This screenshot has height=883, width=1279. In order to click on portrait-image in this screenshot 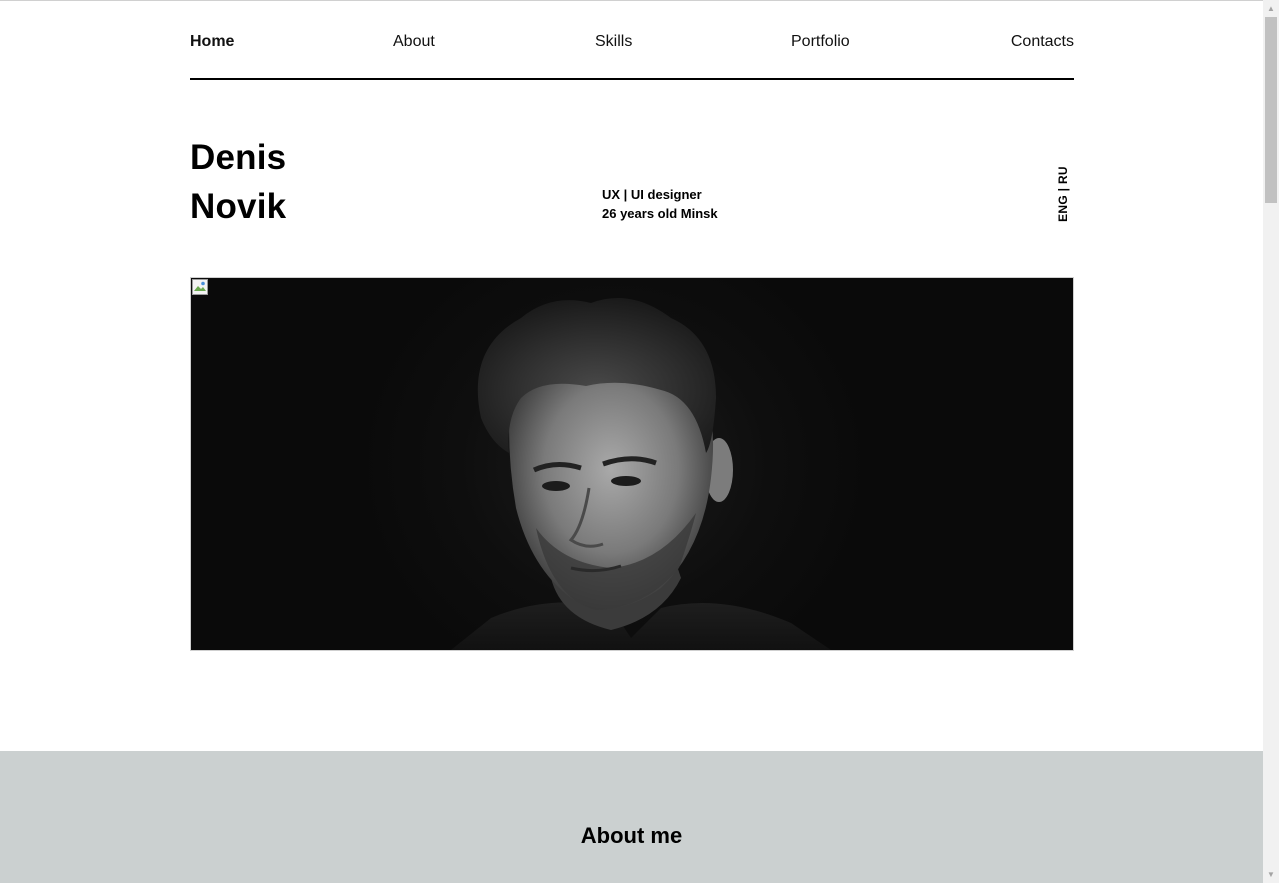, I will do `click(641, 474)`.